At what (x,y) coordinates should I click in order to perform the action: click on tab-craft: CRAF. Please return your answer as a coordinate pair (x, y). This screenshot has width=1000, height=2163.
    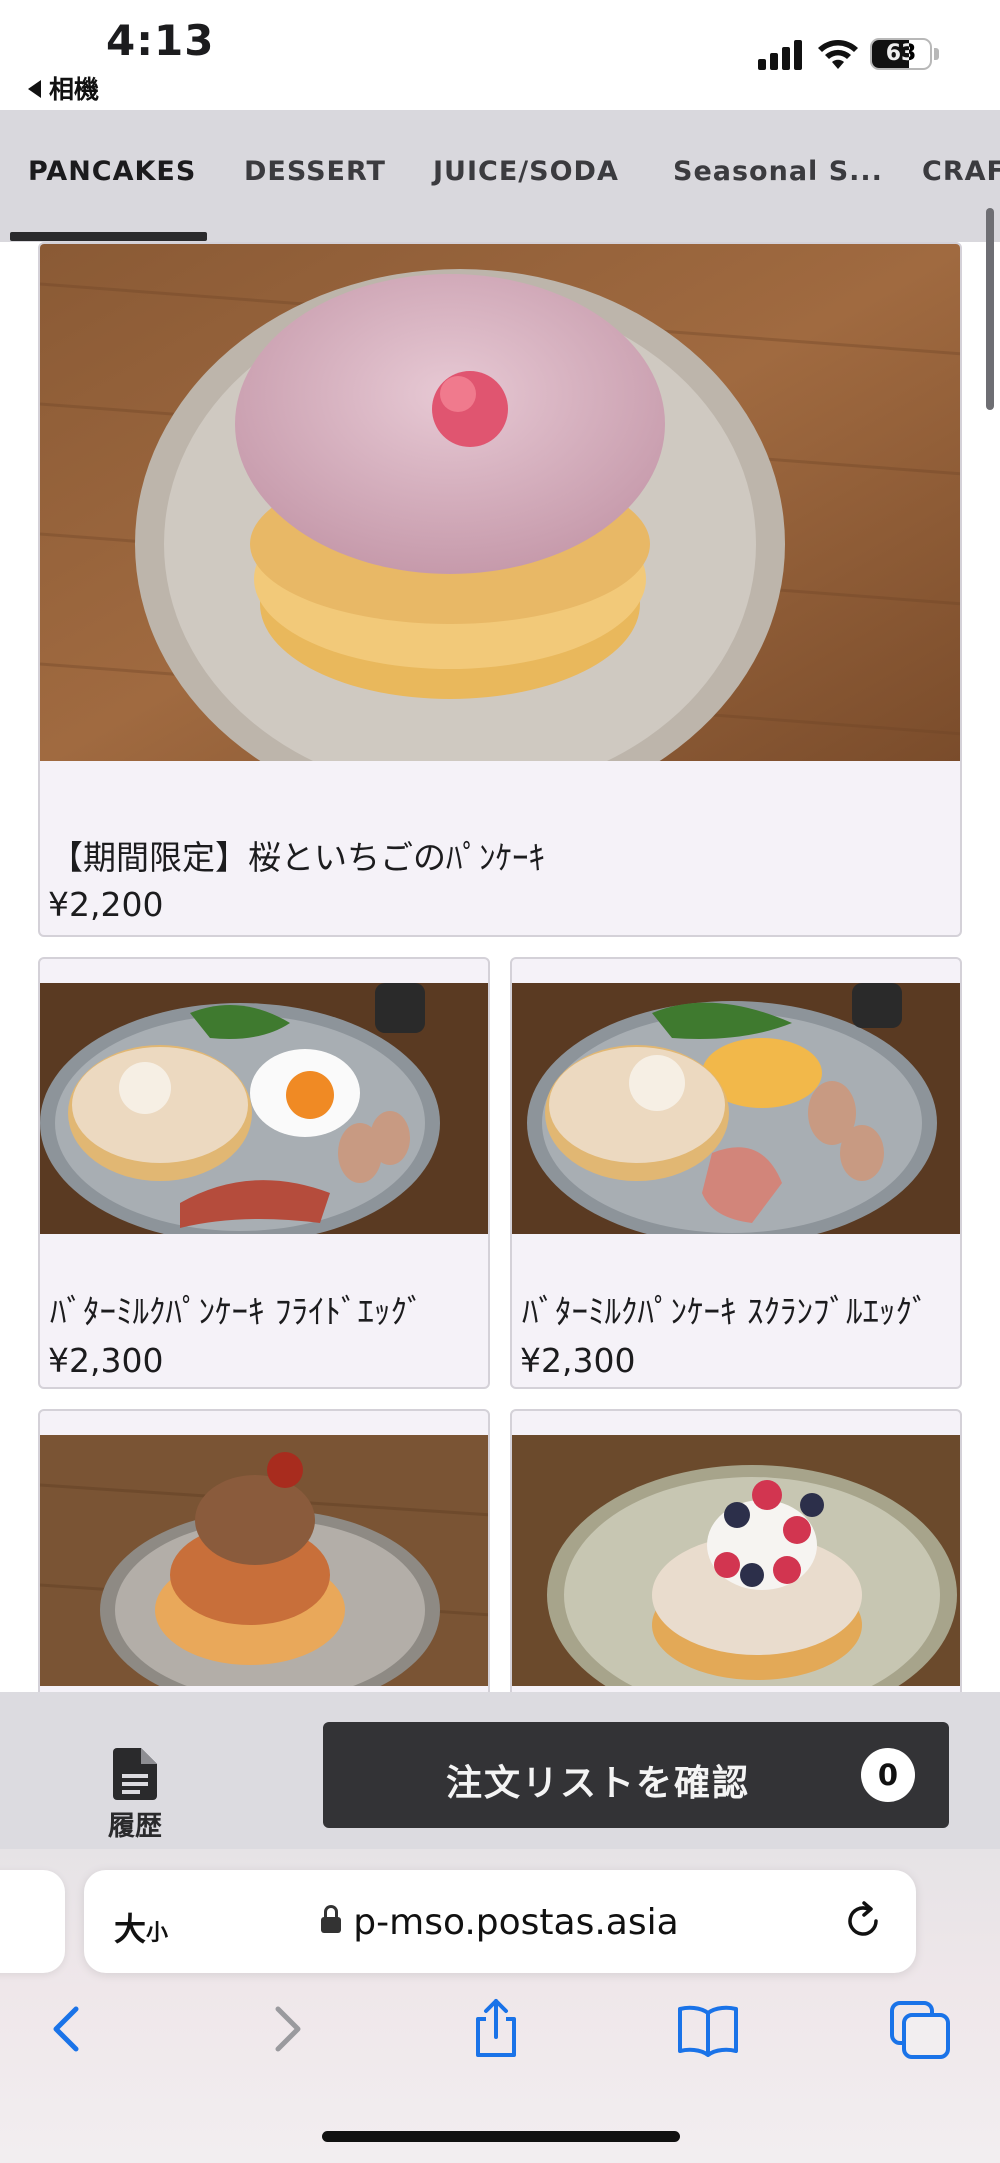
    Looking at the image, I should click on (961, 171).